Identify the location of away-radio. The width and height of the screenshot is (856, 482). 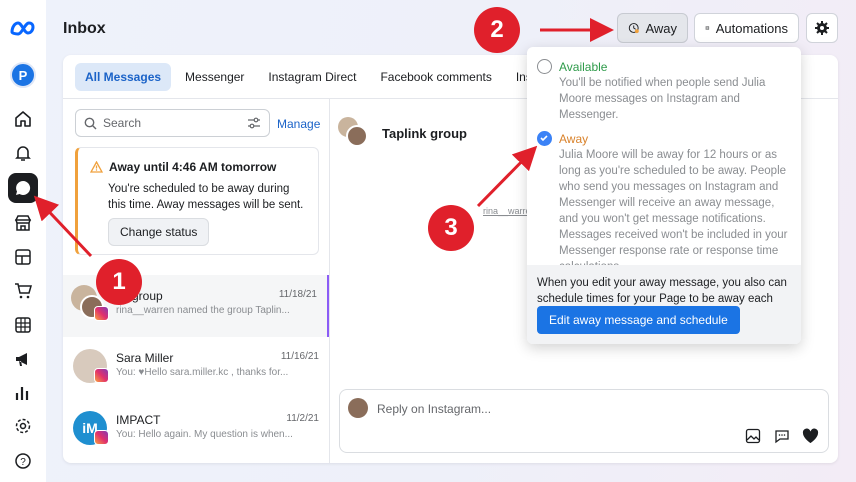
(544, 138).